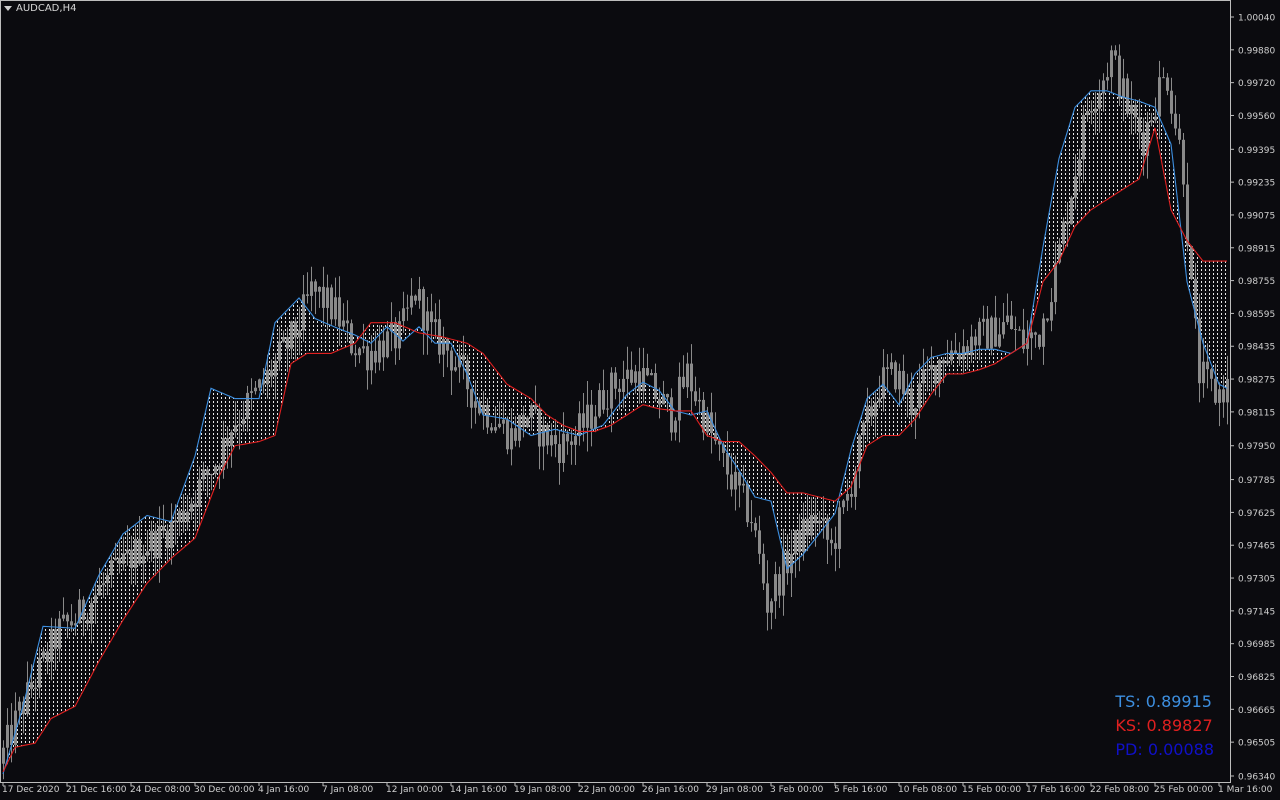 This screenshot has height=800, width=1280. I want to click on x-tick-label: 30 Dec 00:00, so click(224, 790).